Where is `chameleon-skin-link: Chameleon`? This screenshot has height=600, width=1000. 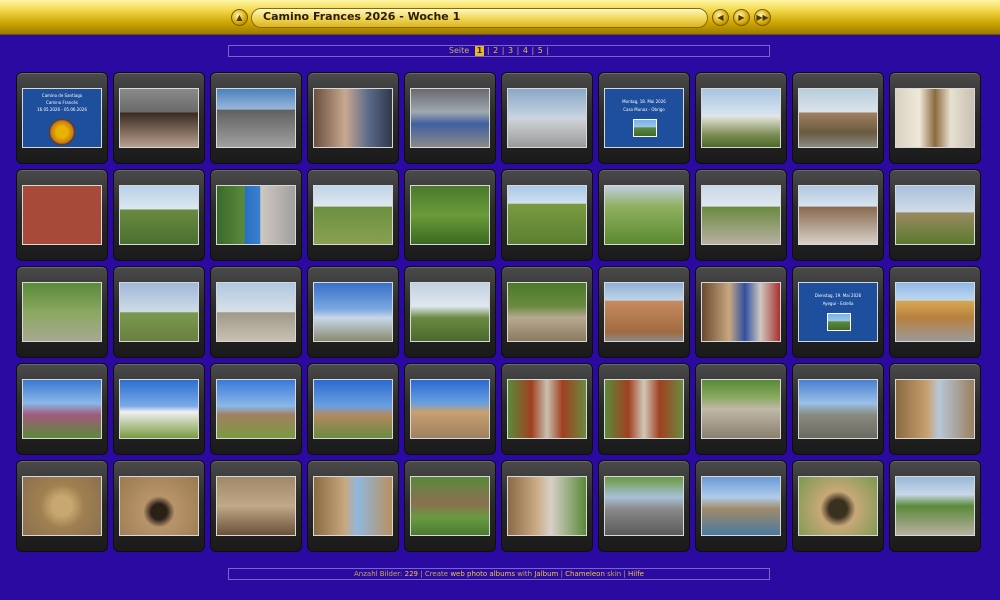
chameleon-skin-link: Chameleon is located at coordinates (585, 574).